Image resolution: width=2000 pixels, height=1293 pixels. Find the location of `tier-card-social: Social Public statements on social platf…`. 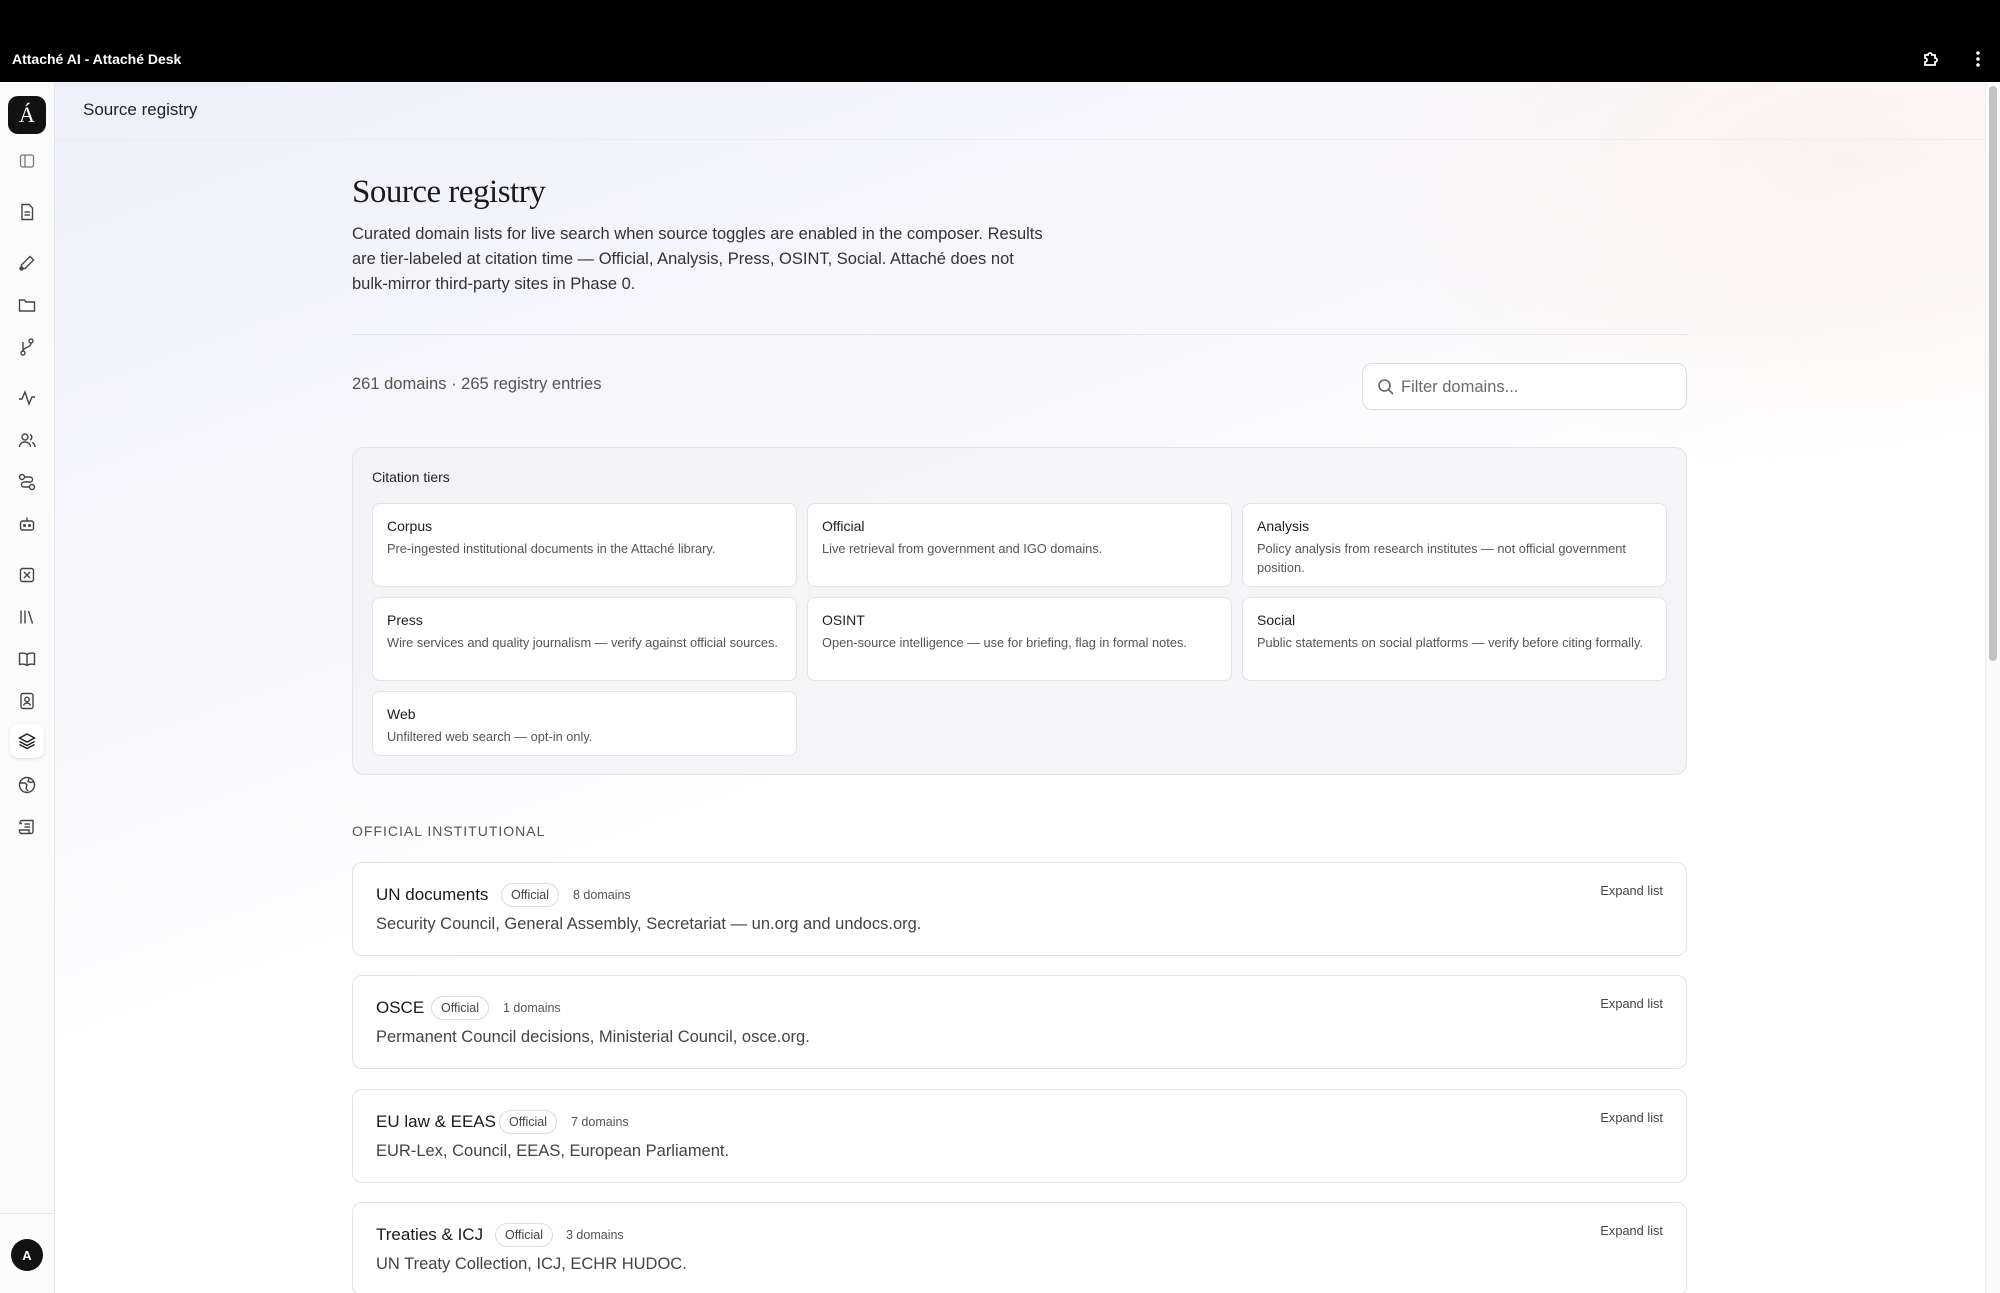

tier-card-social: Social Public statements on social platf… is located at coordinates (1454, 639).